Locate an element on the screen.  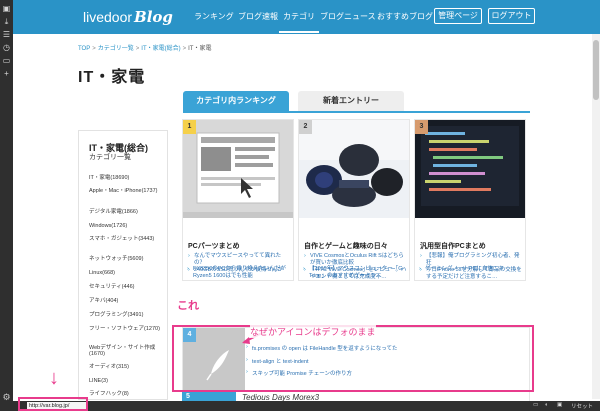
rank-badge: 5 is located at coordinates (188, 396).